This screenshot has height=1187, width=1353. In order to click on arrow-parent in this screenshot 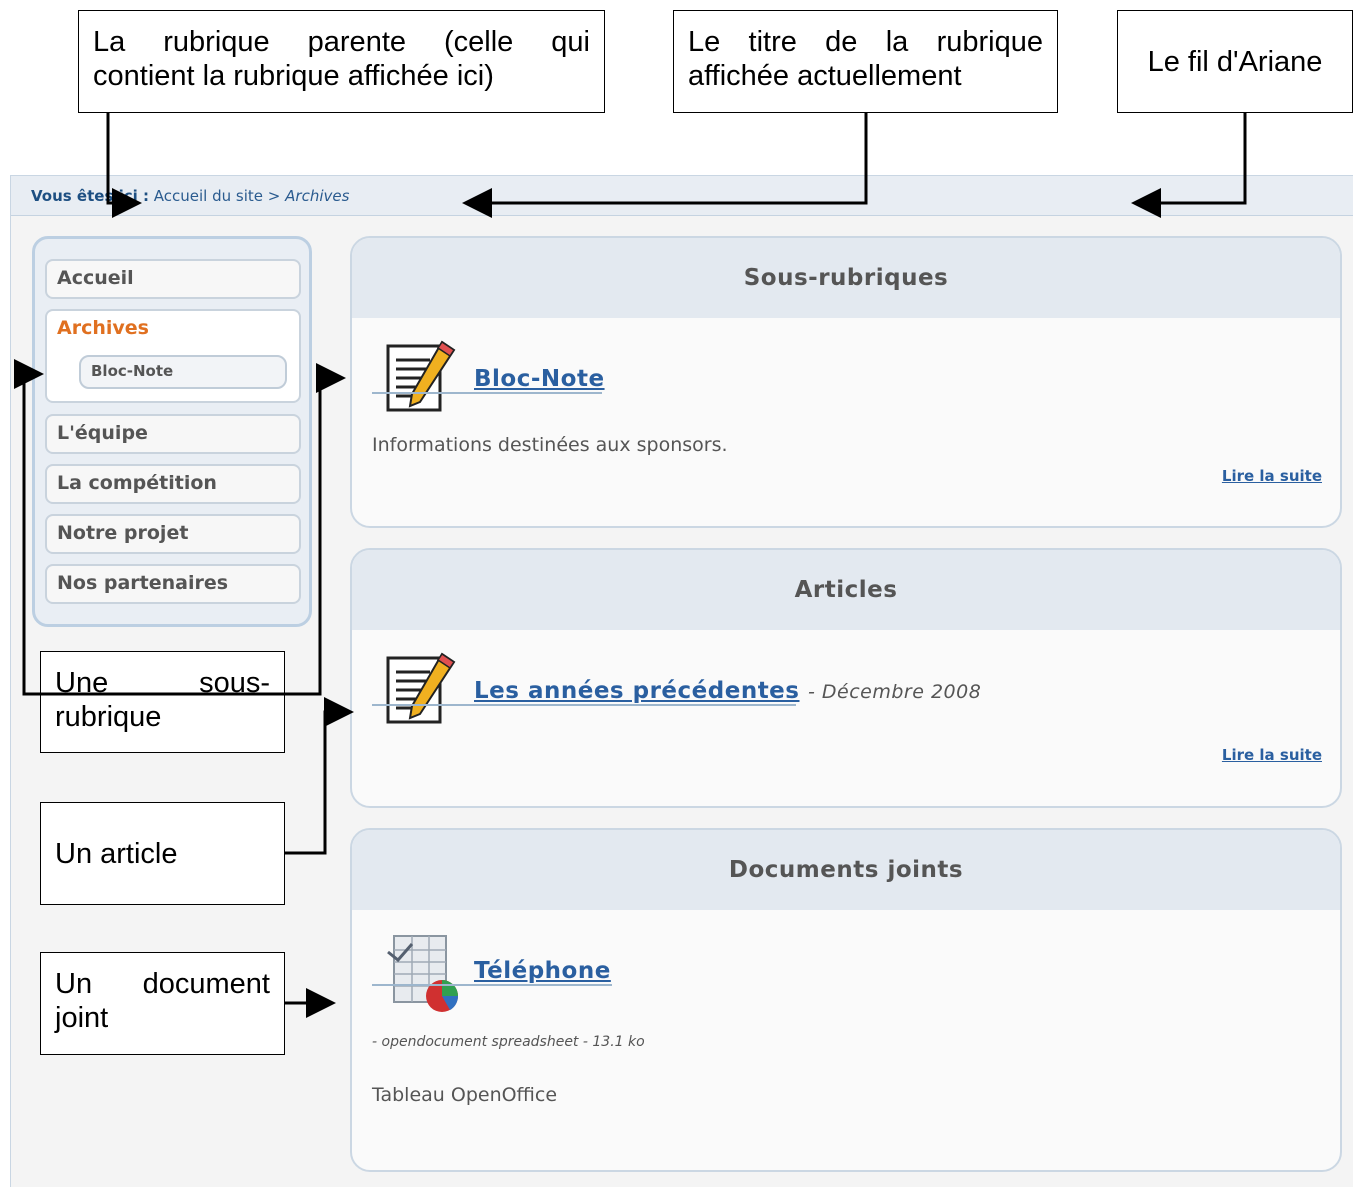, I will do `click(124, 165)`.